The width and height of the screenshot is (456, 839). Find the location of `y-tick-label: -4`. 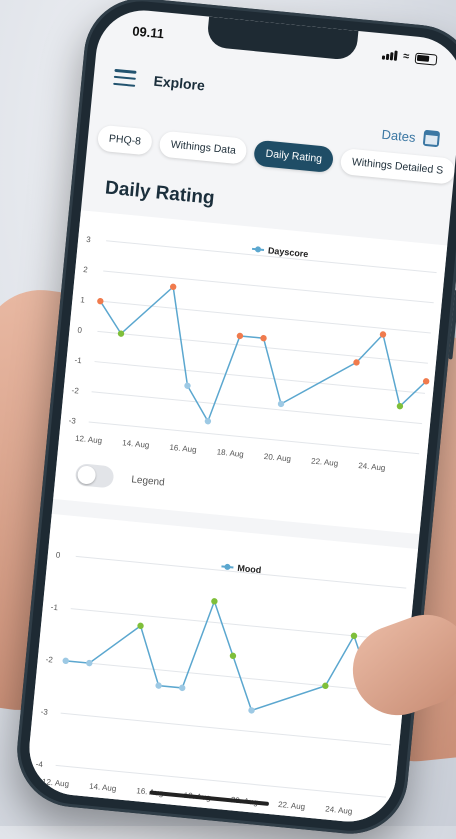

y-tick-label: -4 is located at coordinates (39, 764).